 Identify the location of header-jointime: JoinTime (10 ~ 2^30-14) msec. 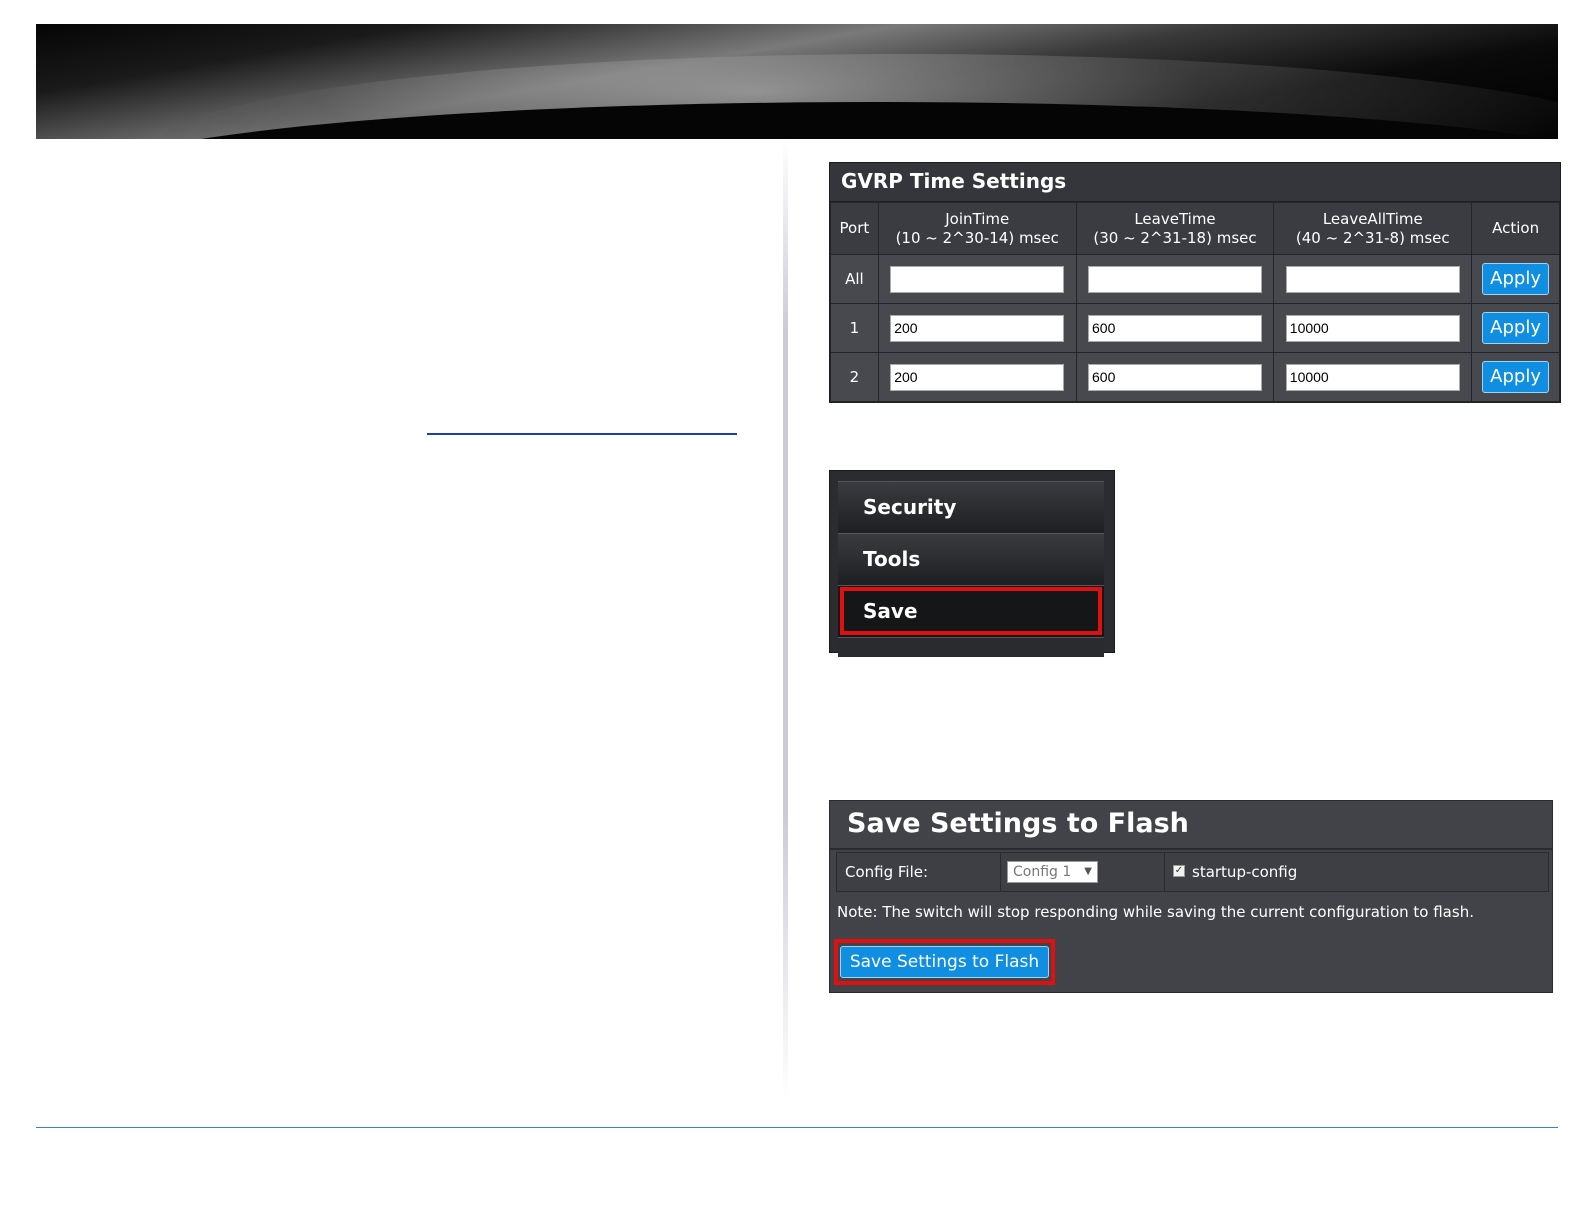
(977, 228).